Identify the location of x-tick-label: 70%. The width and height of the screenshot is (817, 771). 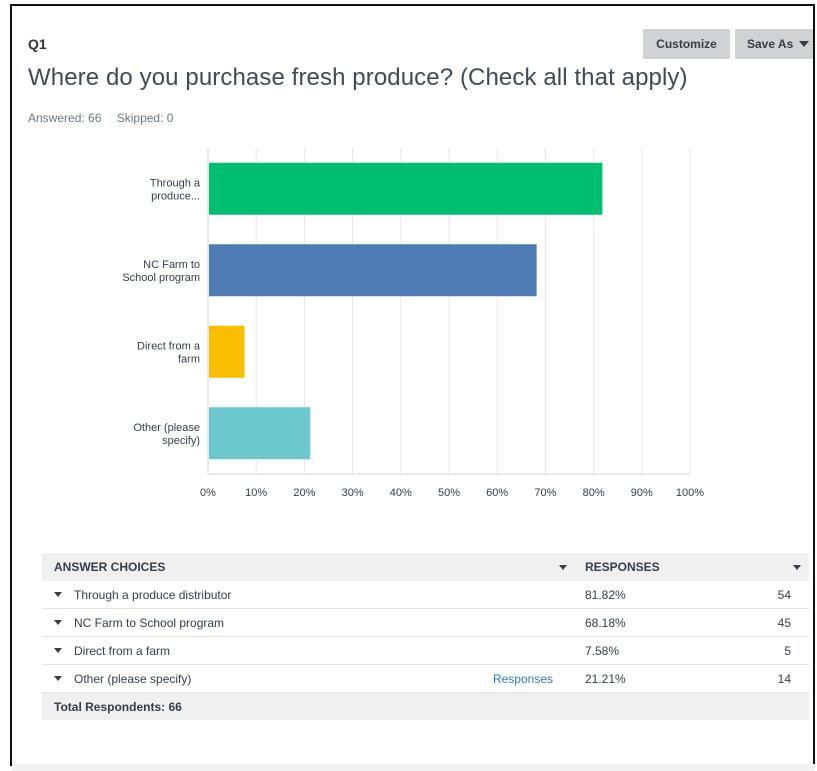
(545, 493).